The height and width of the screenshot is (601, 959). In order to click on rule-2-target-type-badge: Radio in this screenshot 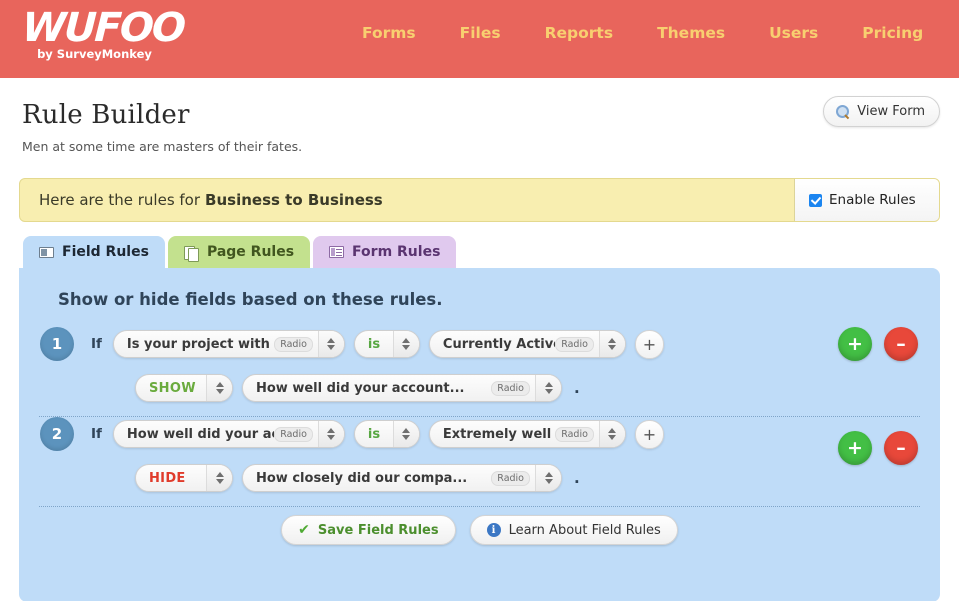, I will do `click(510, 478)`.